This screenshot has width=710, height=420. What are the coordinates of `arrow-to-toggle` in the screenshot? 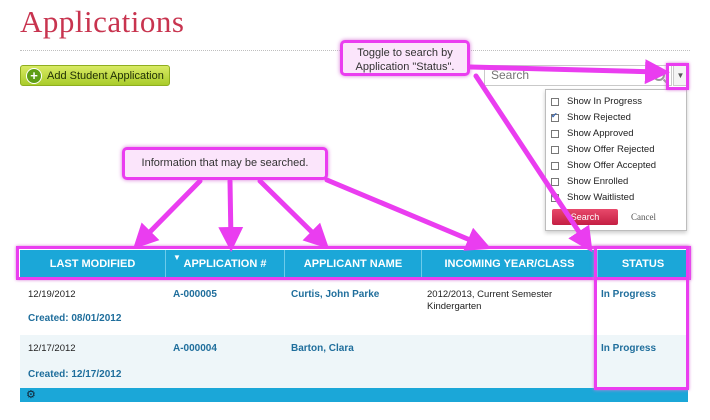 It's located at (568, 72).